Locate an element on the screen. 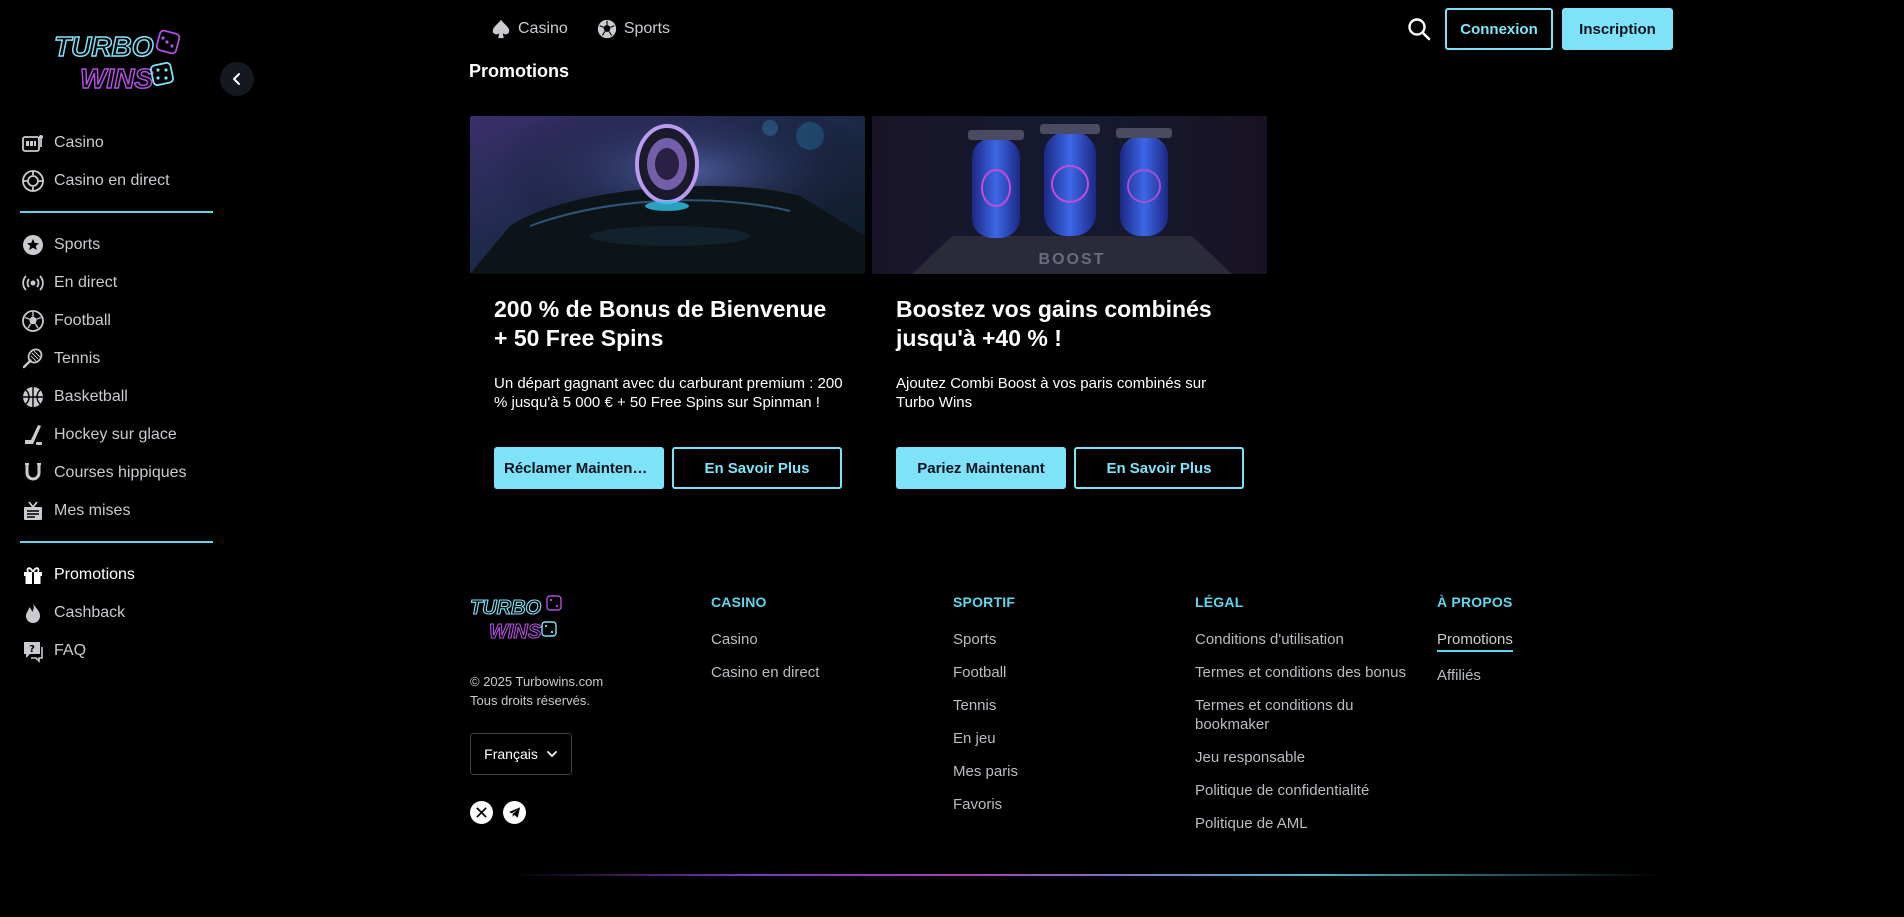 The width and height of the screenshot is (1904, 917). promo-image-boost-capsules: BOOST is located at coordinates (1069, 195).